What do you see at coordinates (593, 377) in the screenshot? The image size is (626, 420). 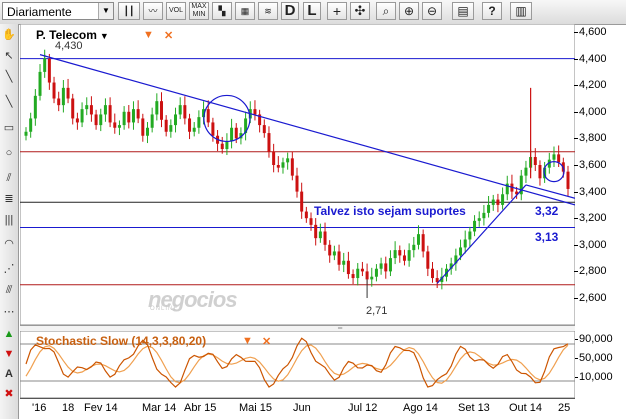 I see `stochastic-tick-label: 10,000` at bounding box center [593, 377].